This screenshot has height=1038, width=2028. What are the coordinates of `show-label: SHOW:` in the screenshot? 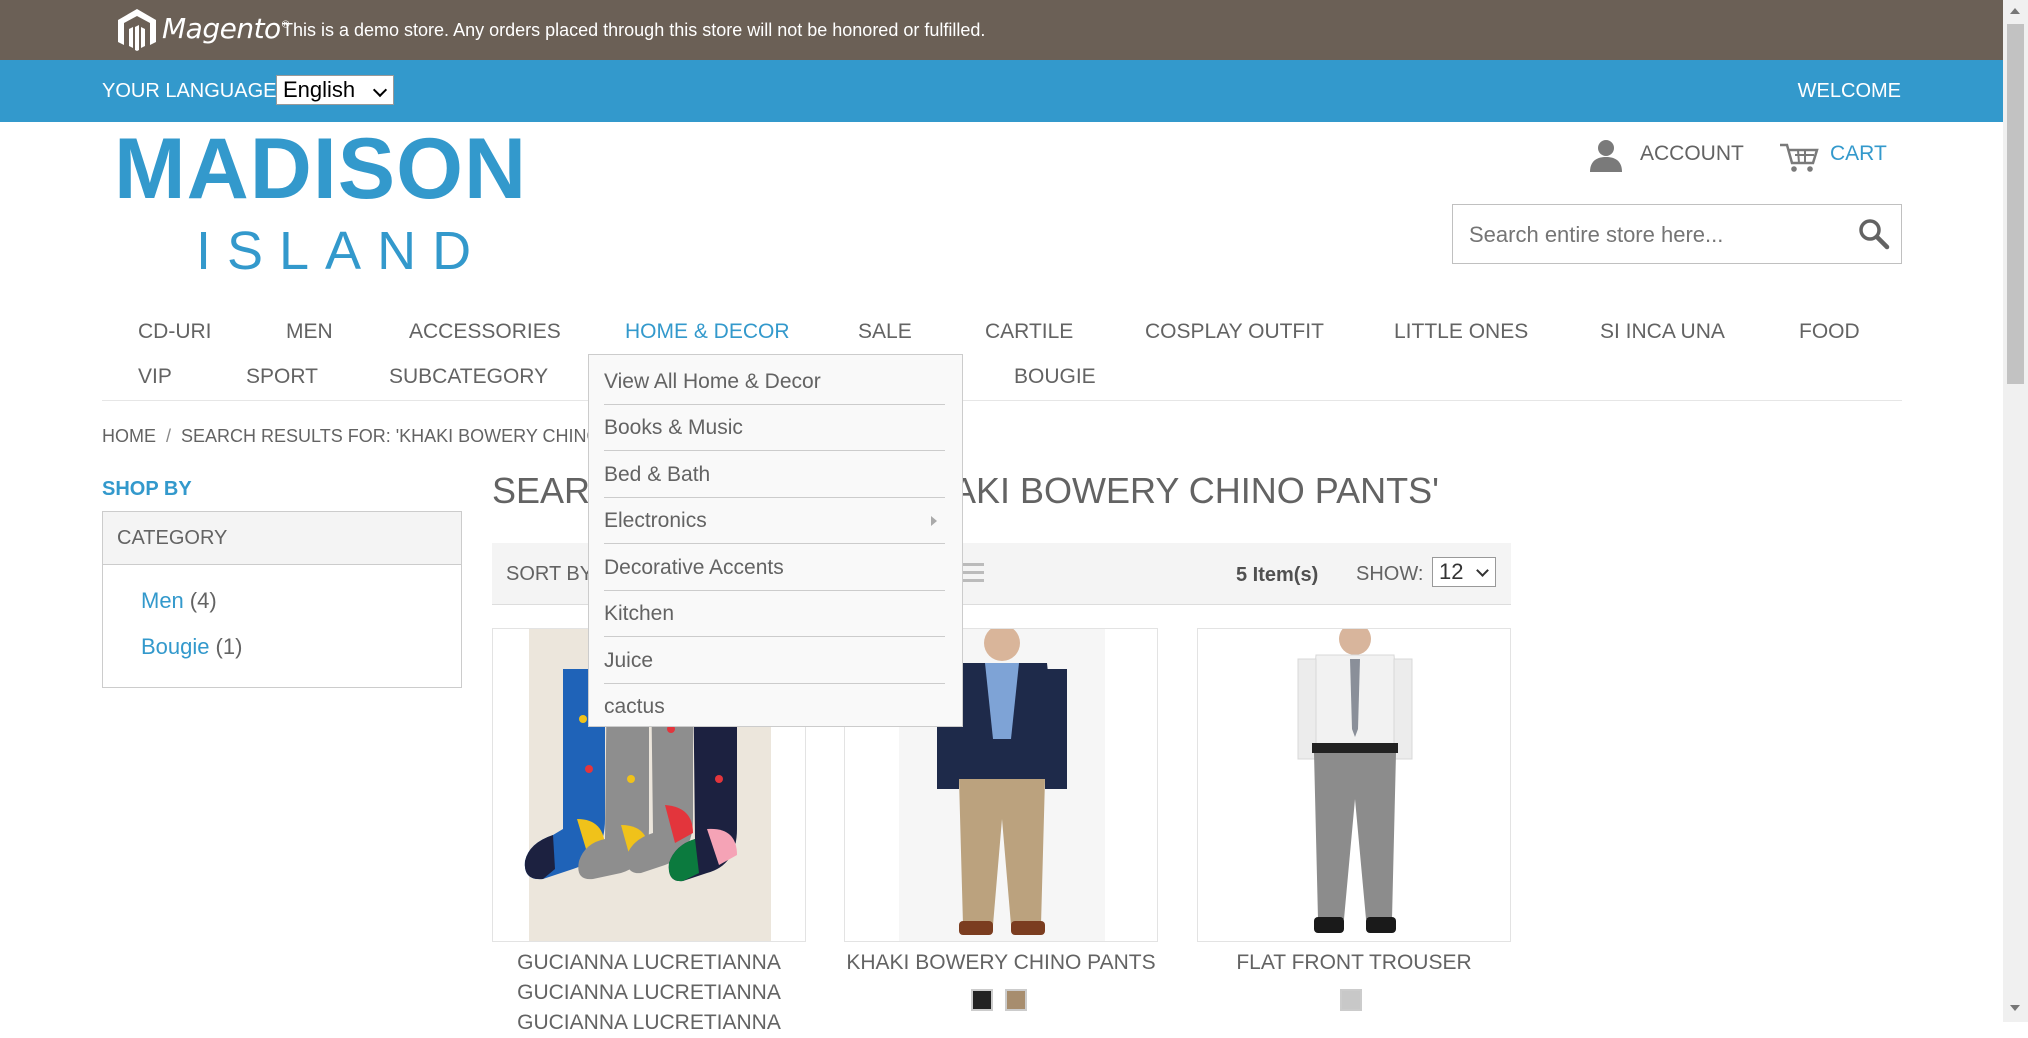 It's located at (1390, 574).